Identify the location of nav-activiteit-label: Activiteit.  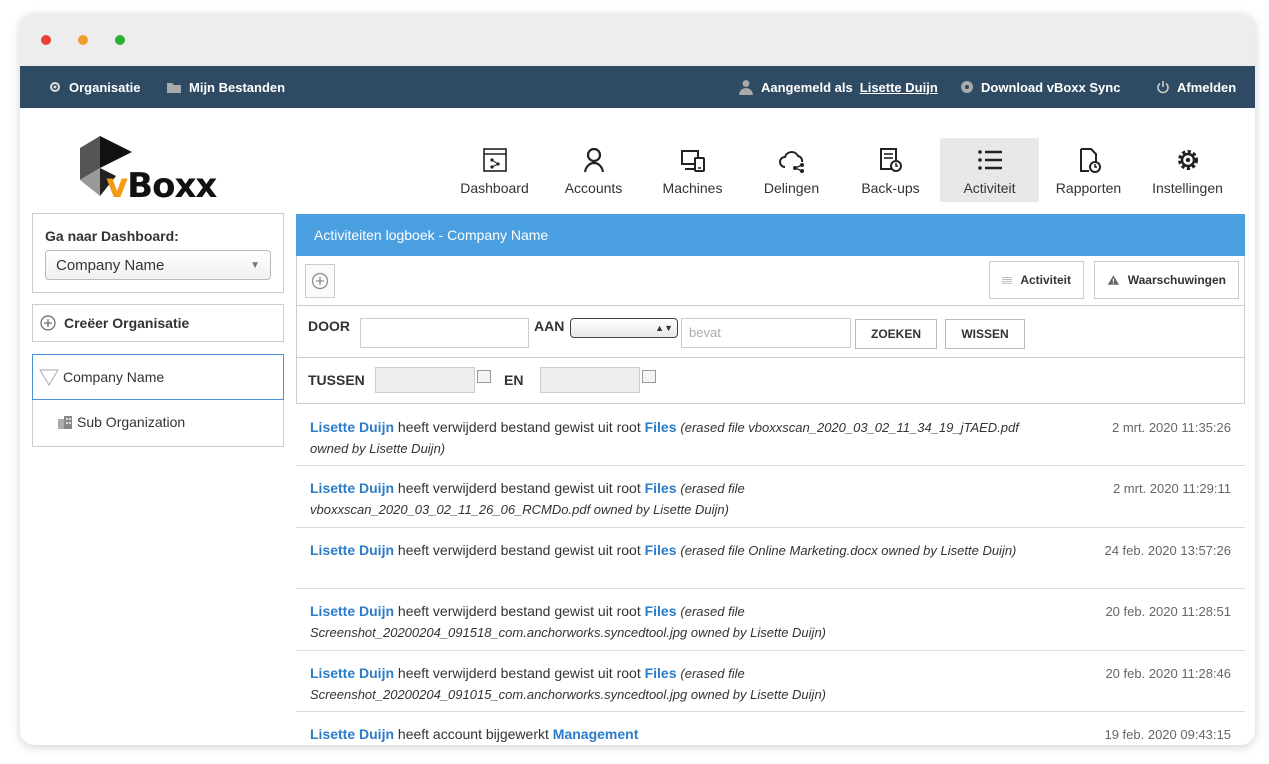
(989, 188).